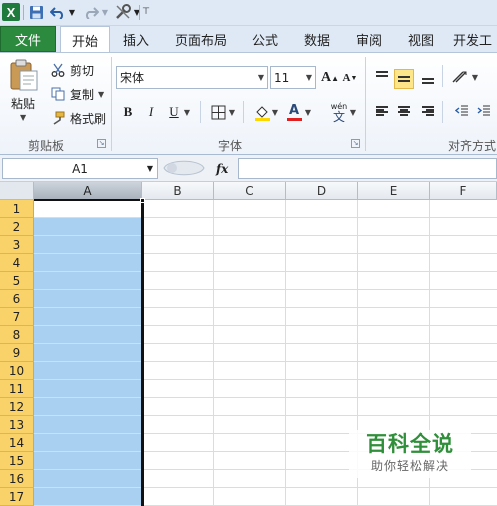  What do you see at coordinates (88, 191) in the screenshot?
I see `column-header-a: A` at bounding box center [88, 191].